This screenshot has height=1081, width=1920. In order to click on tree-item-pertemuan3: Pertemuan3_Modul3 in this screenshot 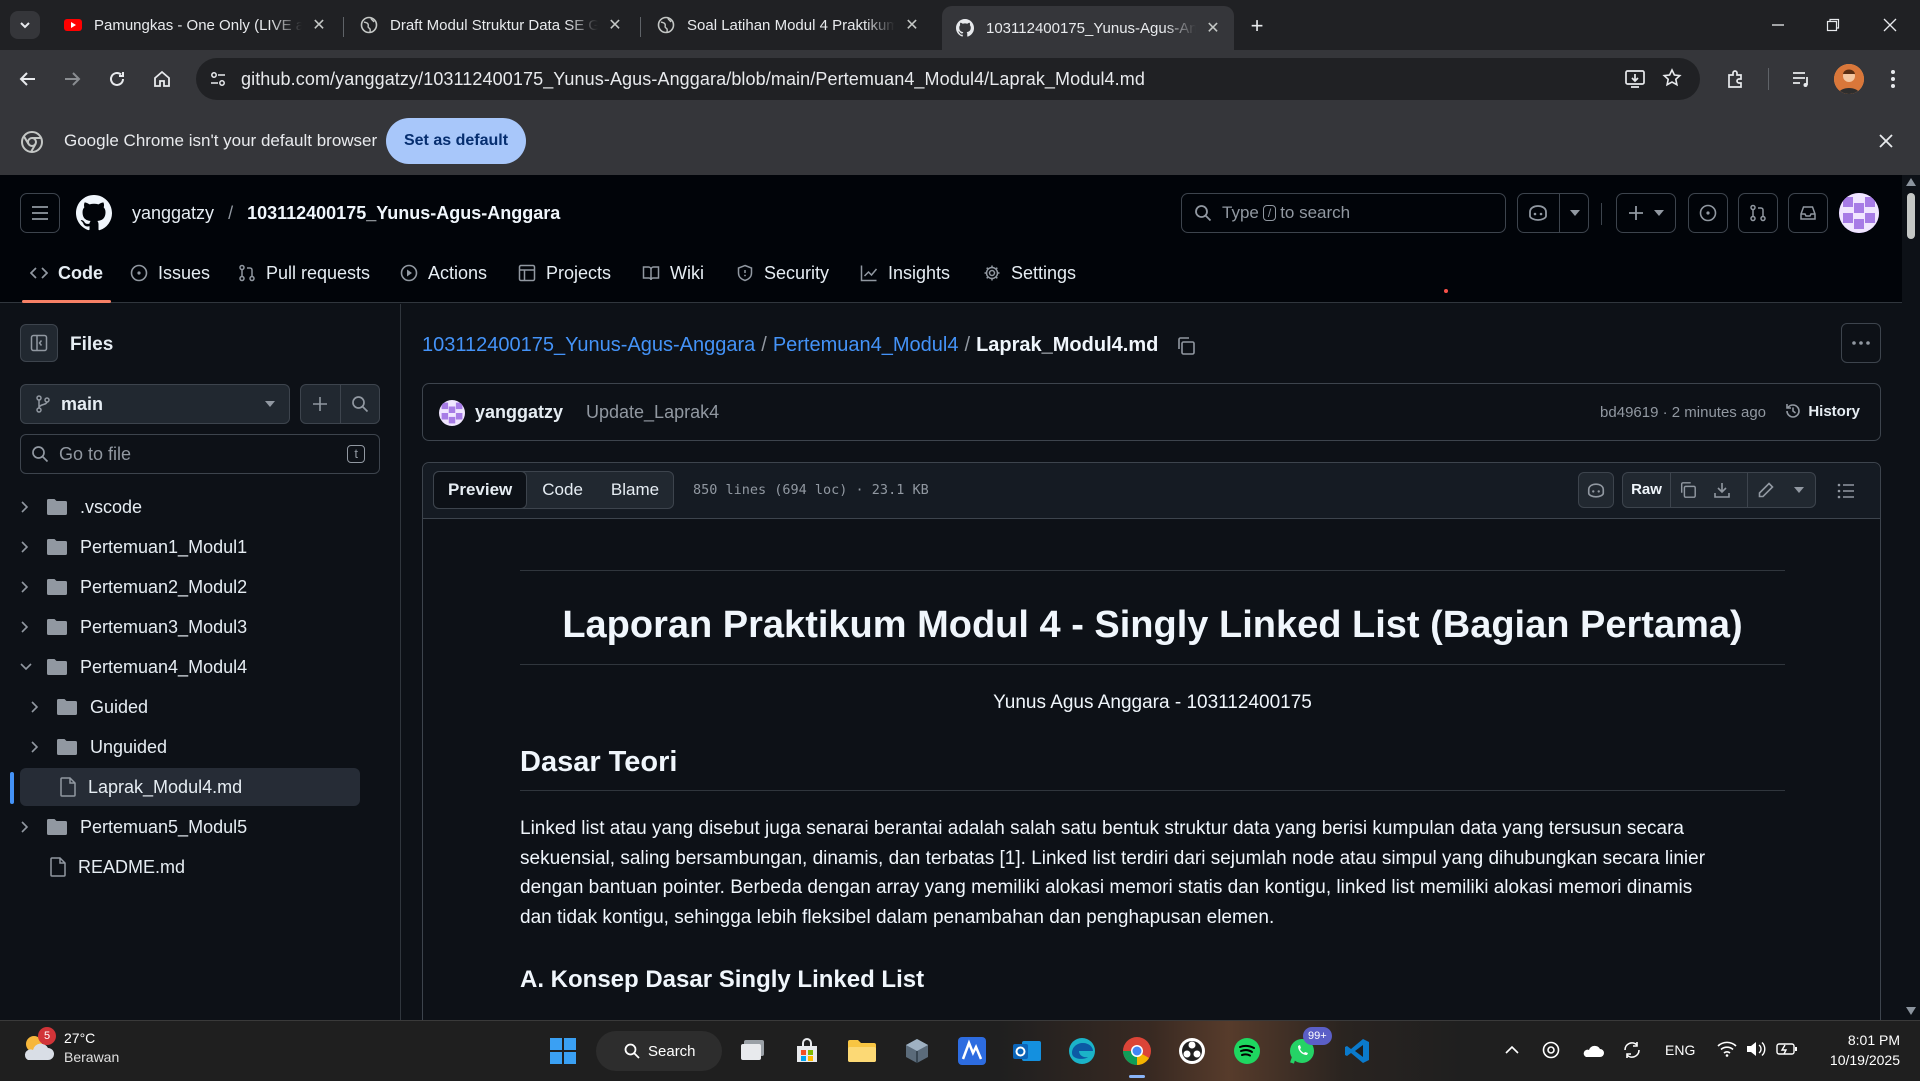, I will do `click(190, 627)`.